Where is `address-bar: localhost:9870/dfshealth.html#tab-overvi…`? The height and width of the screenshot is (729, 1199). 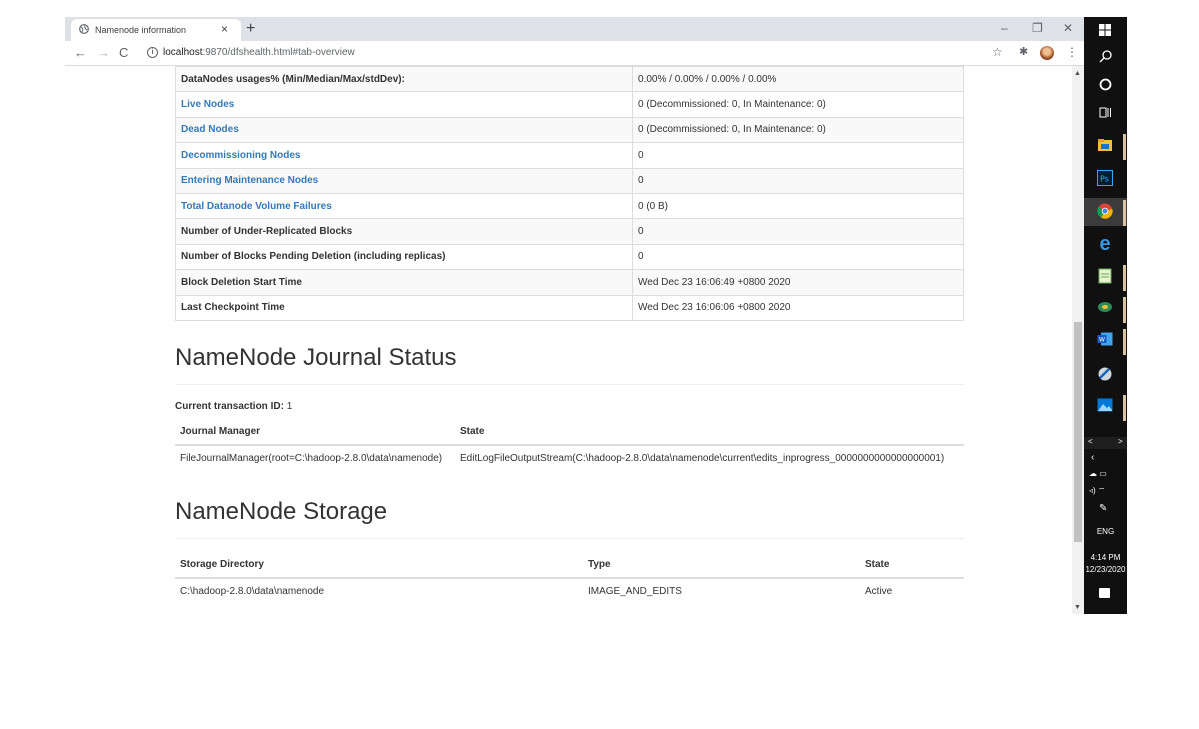 address-bar: localhost:9870/dfshealth.html#tab-overvi… is located at coordinates (259, 52).